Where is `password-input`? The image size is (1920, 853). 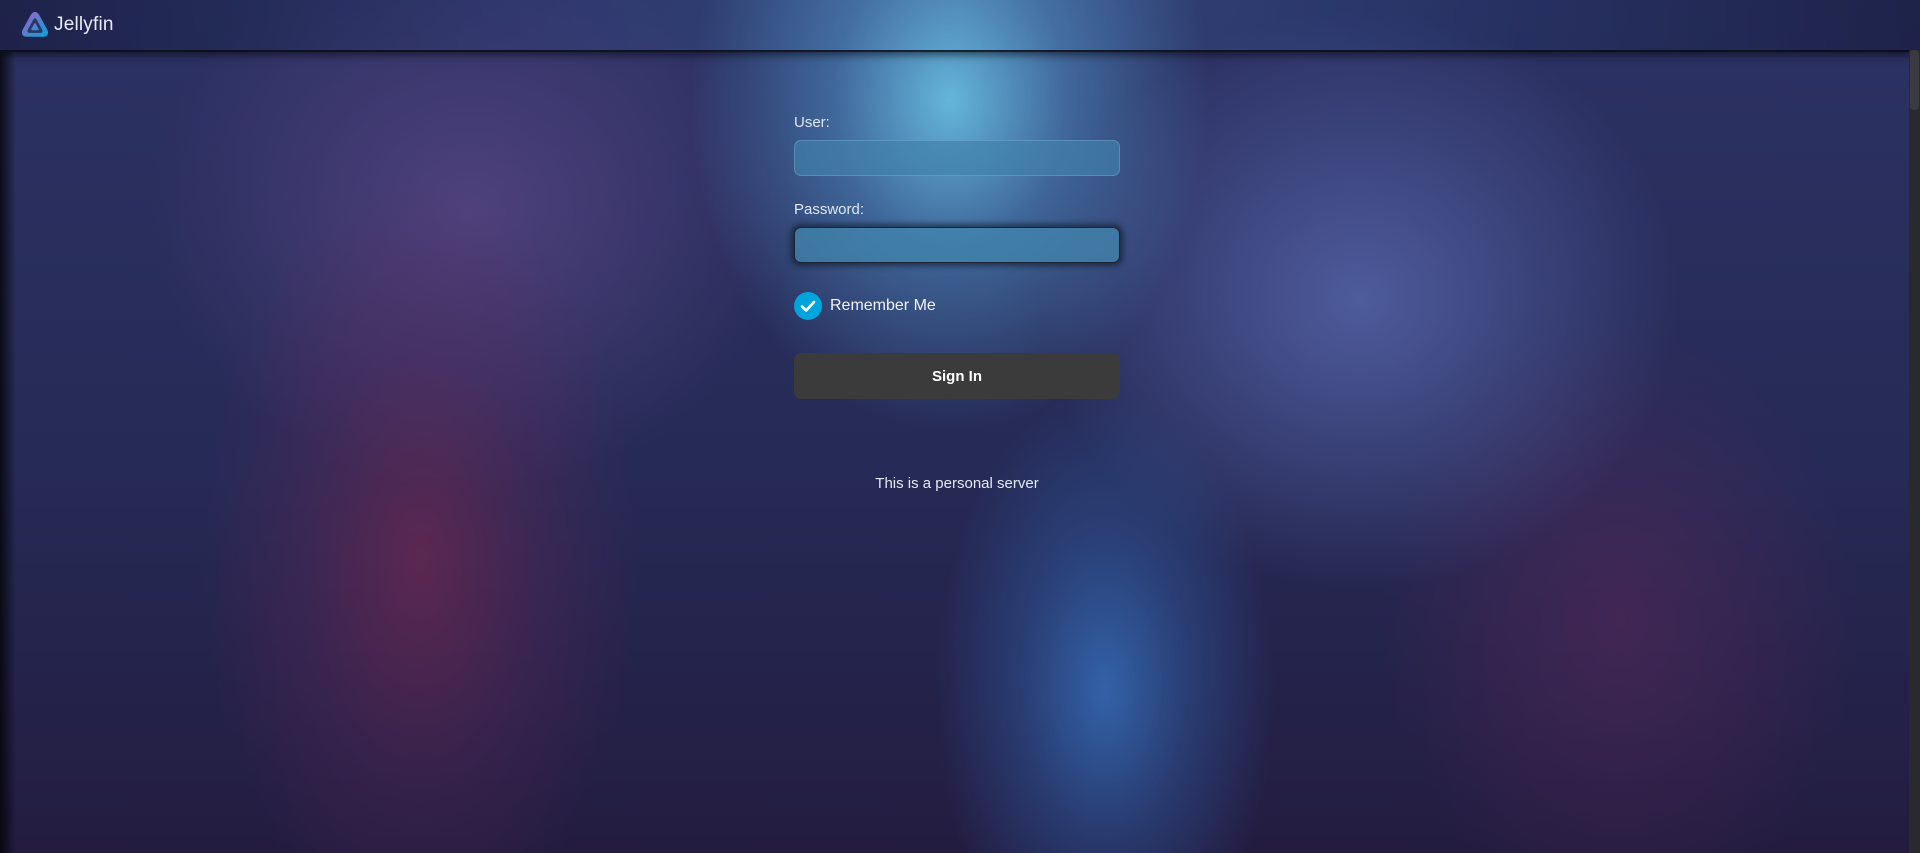 password-input is located at coordinates (957, 245).